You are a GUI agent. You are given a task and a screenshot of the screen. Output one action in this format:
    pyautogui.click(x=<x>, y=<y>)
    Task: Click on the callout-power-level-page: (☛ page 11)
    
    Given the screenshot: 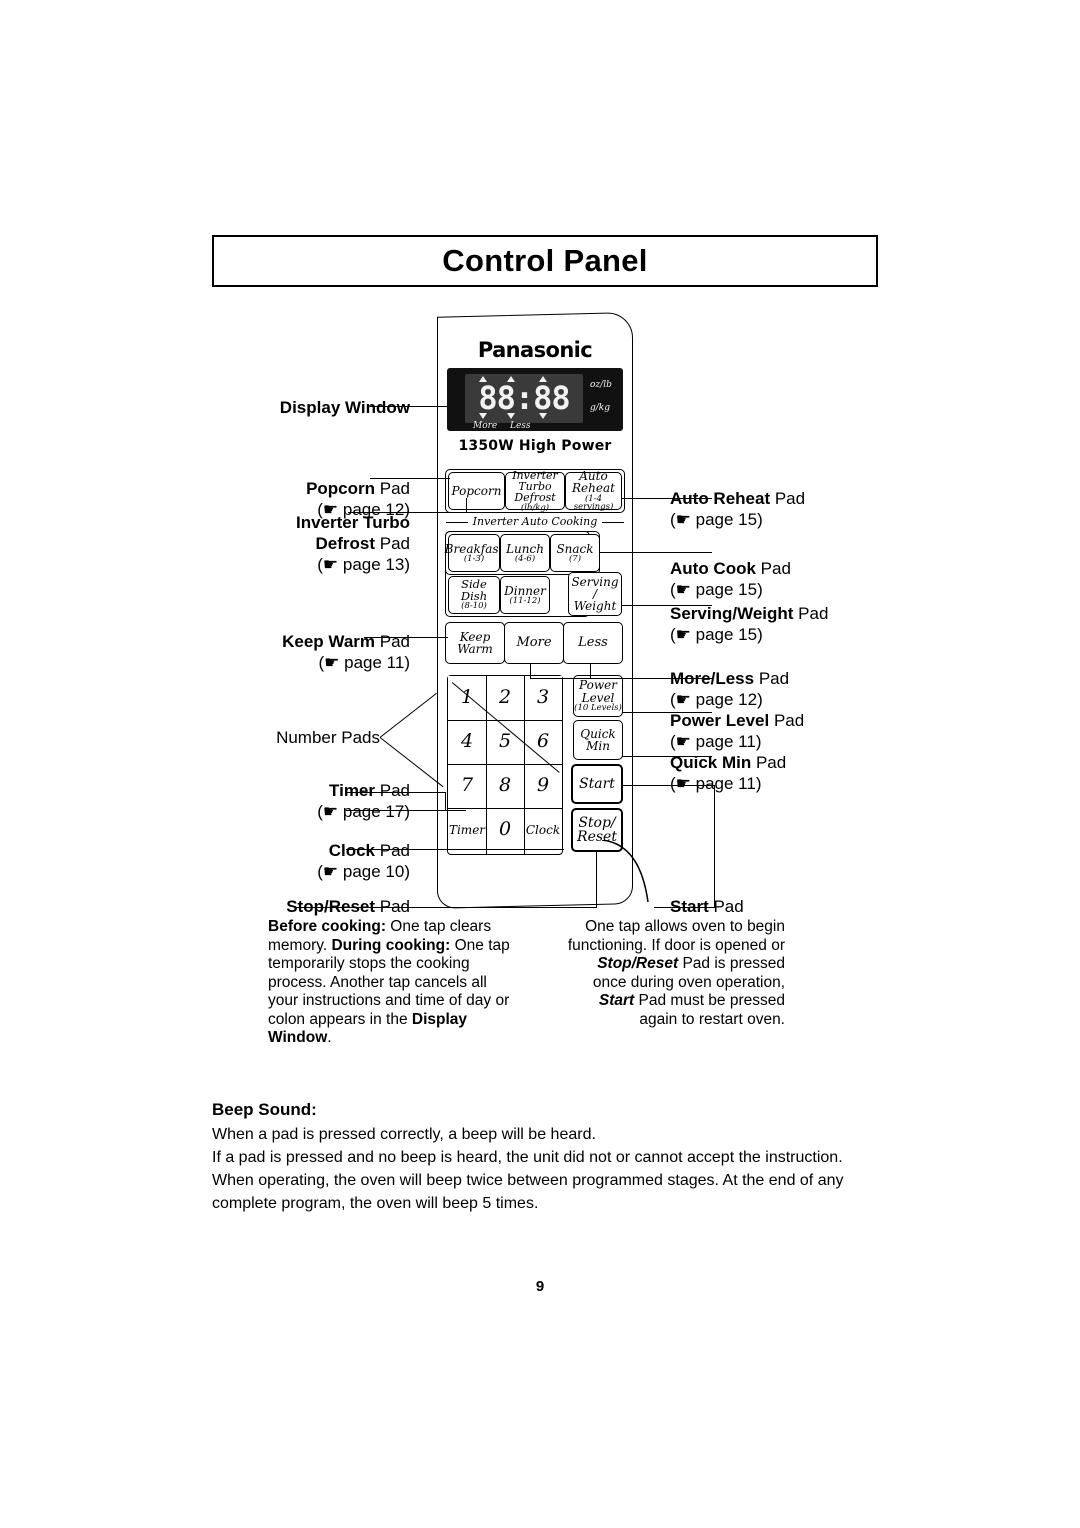 What is the action you would take?
    pyautogui.click(x=716, y=741)
    